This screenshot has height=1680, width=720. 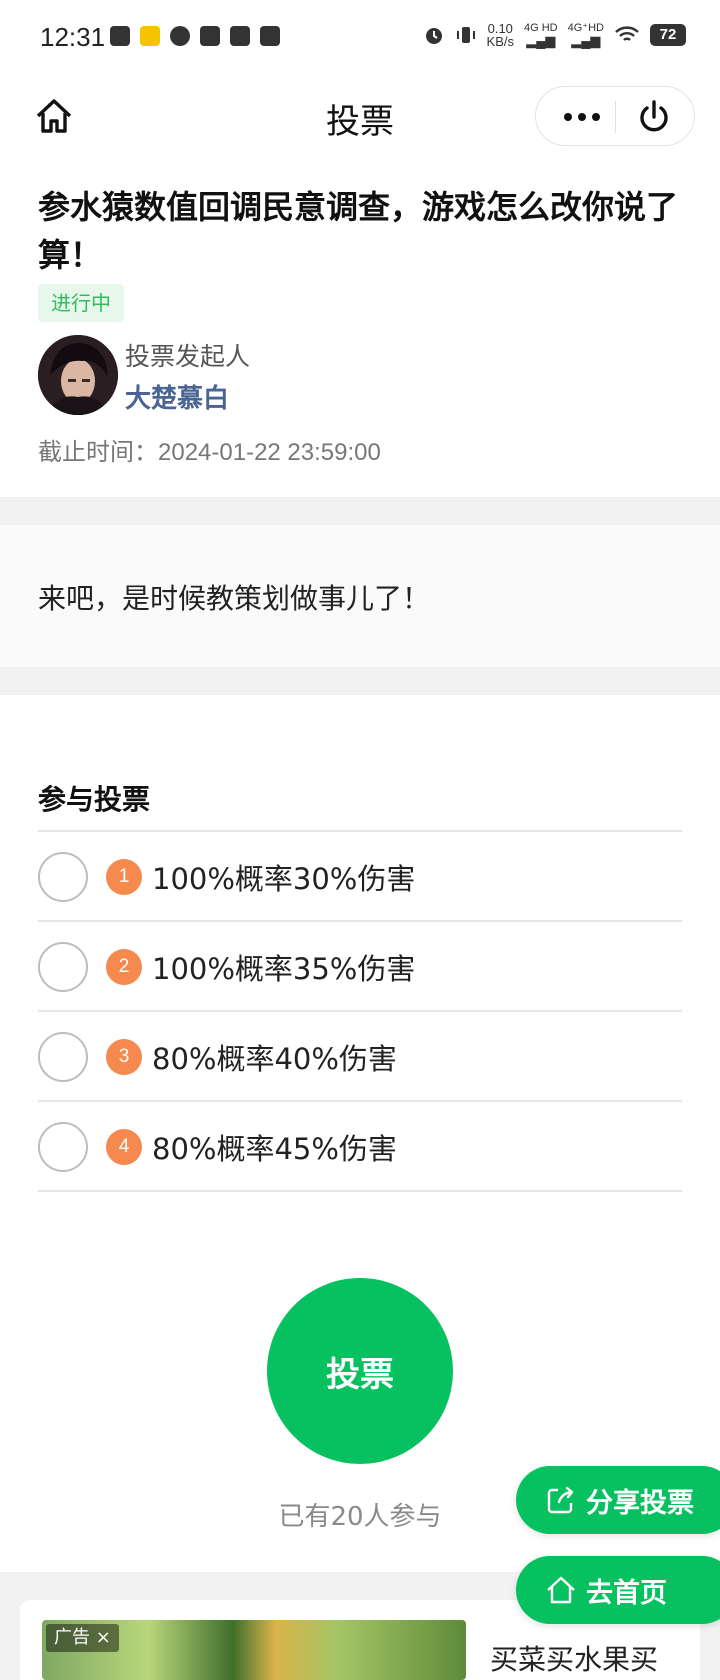 I want to click on initiator-label: 投票发起人, so click(x=188, y=356).